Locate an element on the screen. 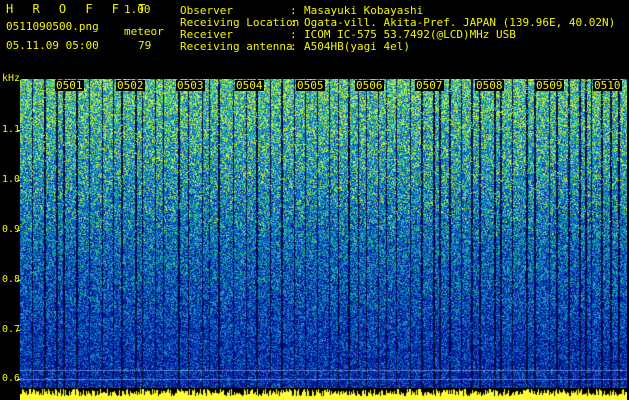 Image resolution: width=629 pixels, height=400 pixels. baseline-strip is located at coordinates (323, 394).